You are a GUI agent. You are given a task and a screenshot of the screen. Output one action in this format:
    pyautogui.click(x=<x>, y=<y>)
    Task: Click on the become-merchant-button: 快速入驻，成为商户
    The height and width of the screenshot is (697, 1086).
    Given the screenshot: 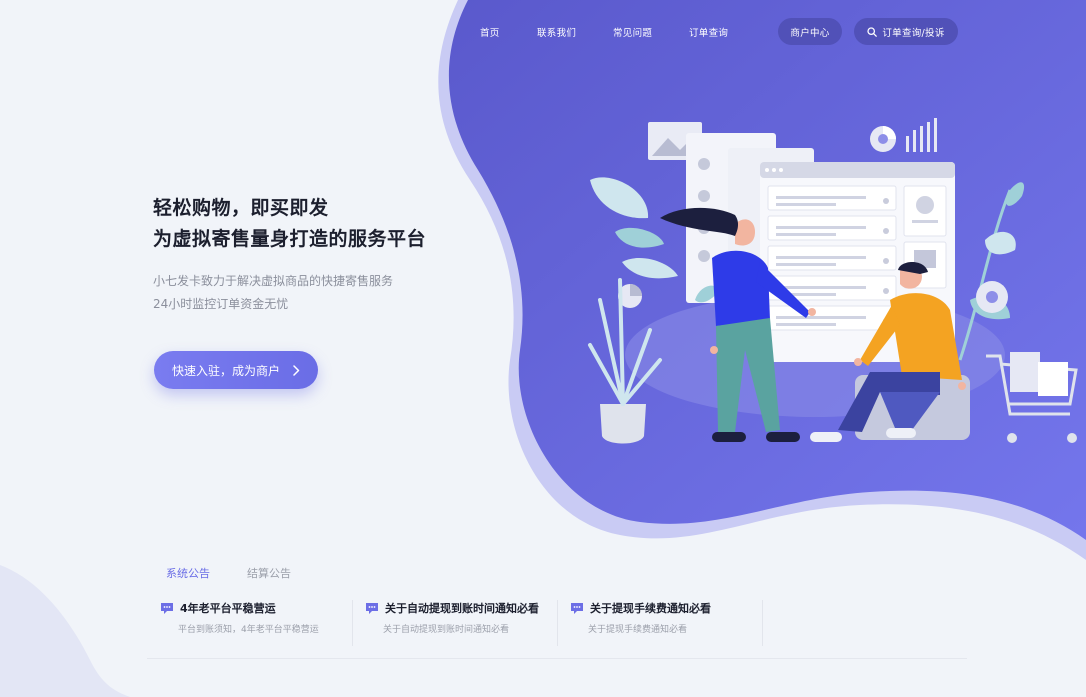 What is the action you would take?
    pyautogui.click(x=236, y=370)
    